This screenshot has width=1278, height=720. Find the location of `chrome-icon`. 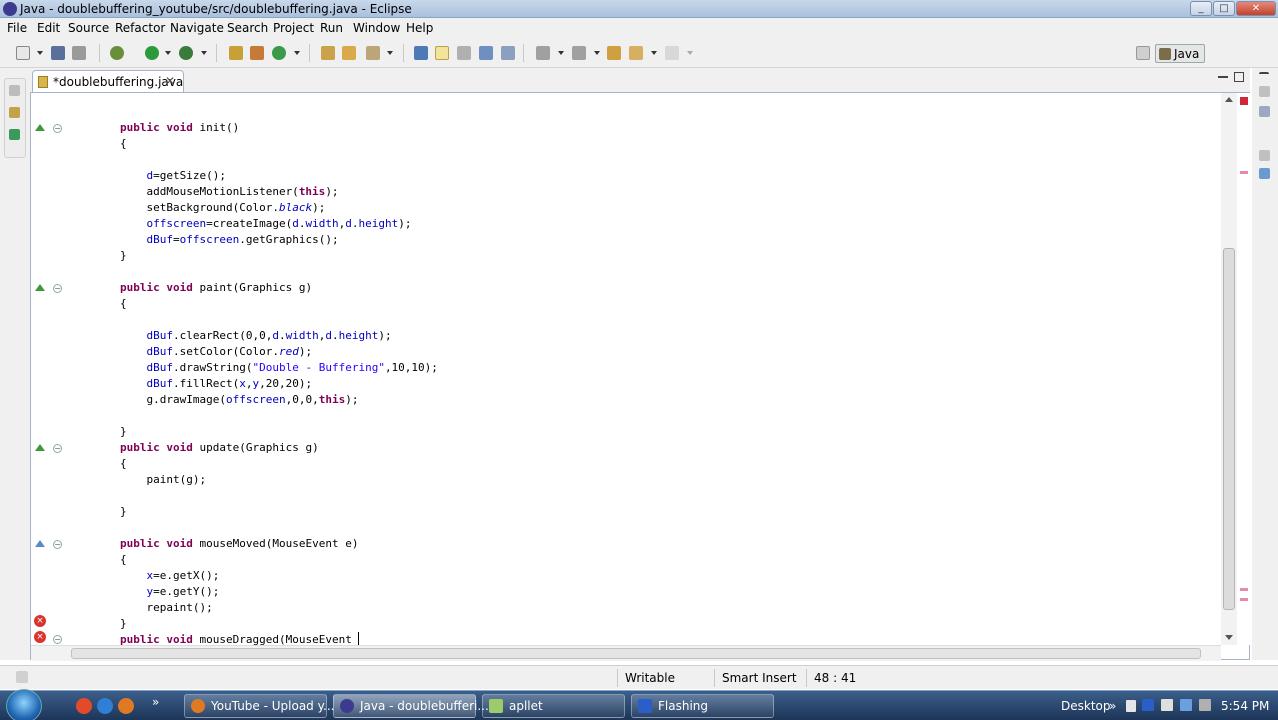

chrome-icon is located at coordinates (84, 706).